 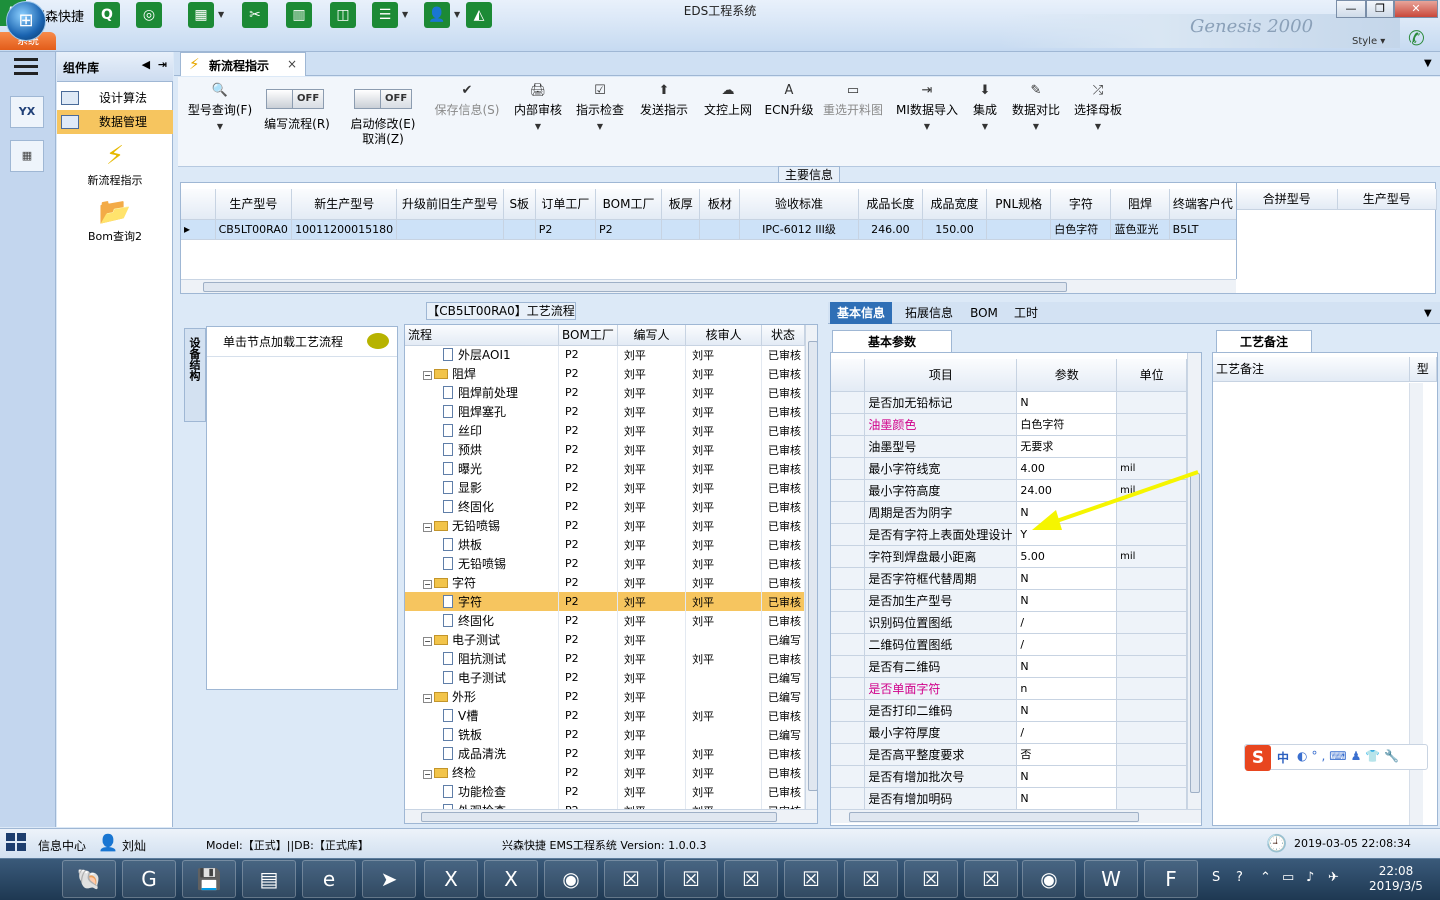 What do you see at coordinates (1350, 756) in the screenshot?
I see `ime-tools-icon: ◐°,⌨♟👕🔧` at bounding box center [1350, 756].